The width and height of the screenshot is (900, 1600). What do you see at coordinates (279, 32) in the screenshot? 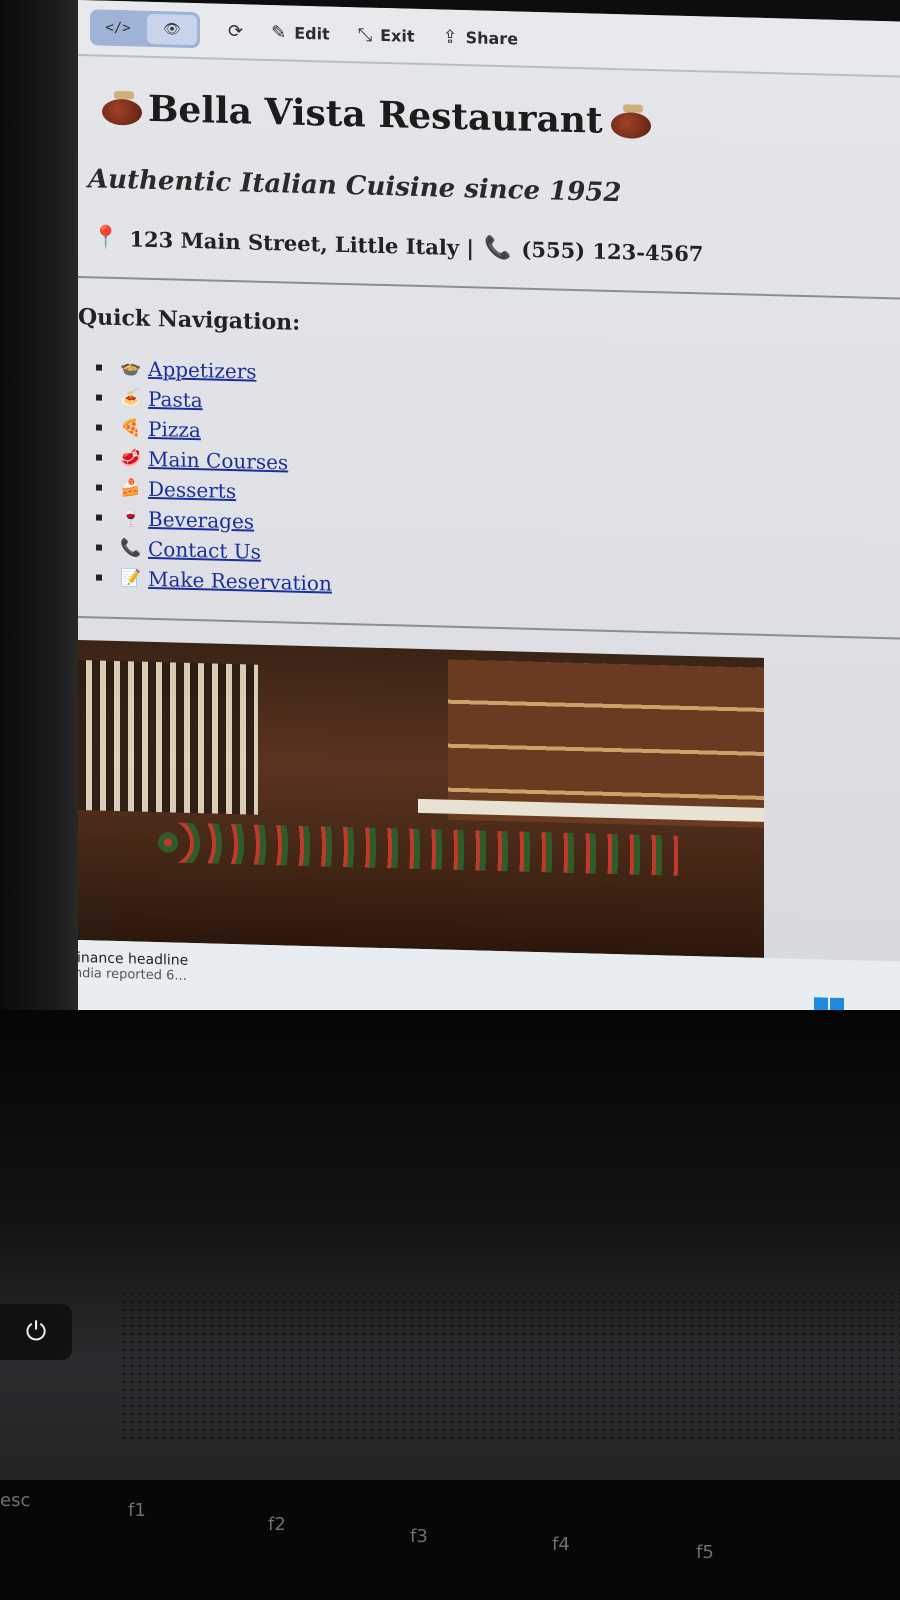
I see `pencil-icon: ✎` at bounding box center [279, 32].